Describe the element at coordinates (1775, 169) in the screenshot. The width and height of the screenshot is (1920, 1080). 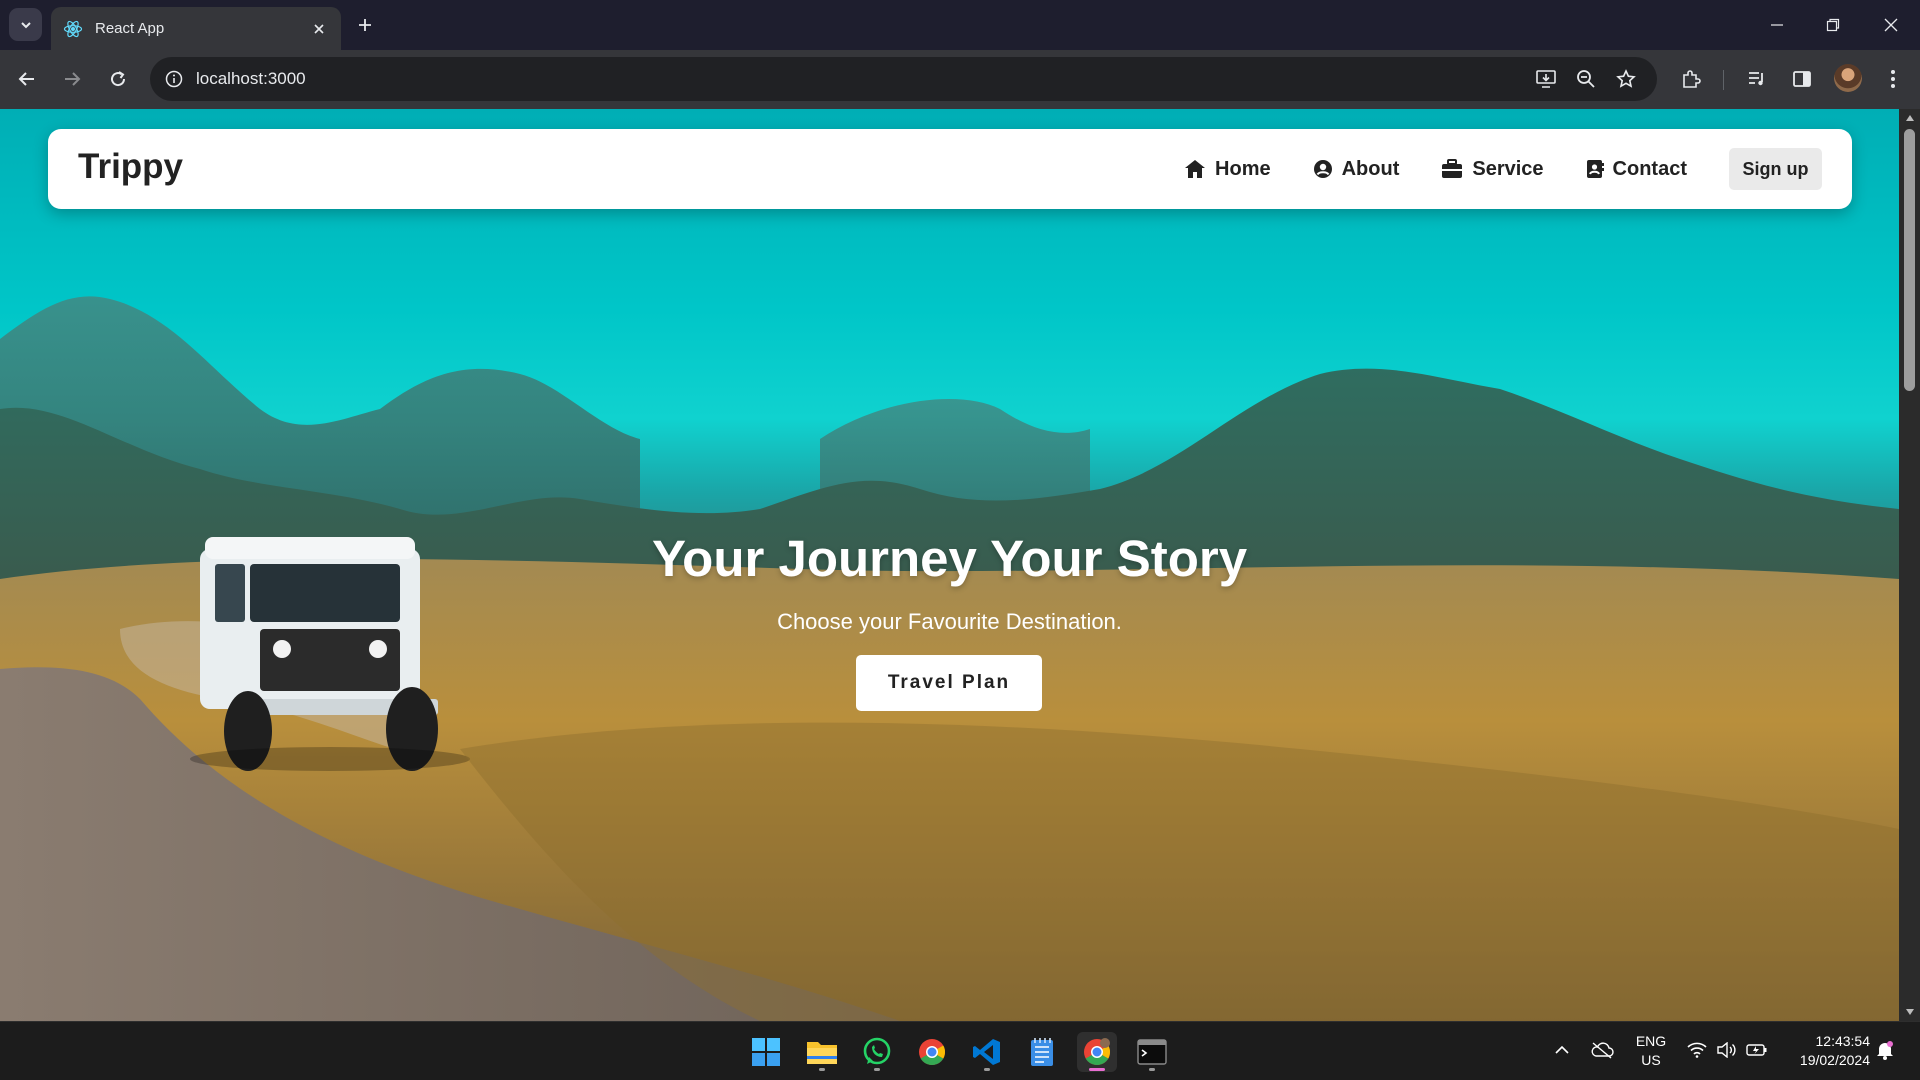
I see `sign-up-button: Sign up` at that location.